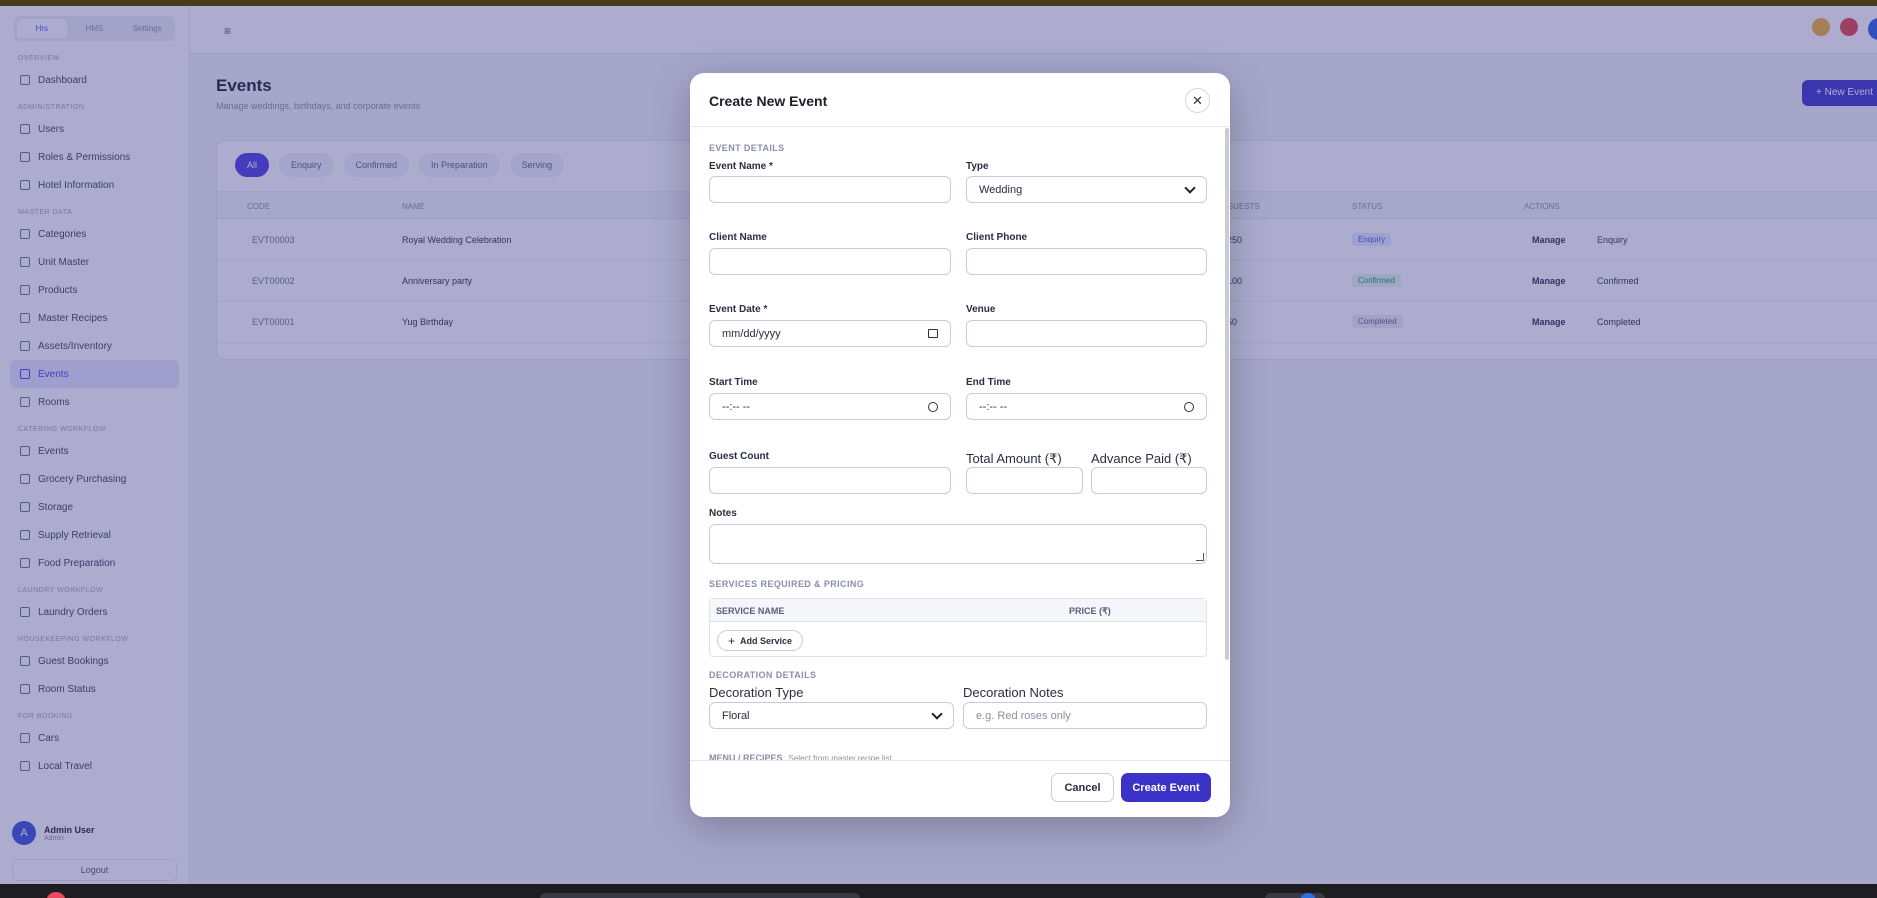 Image resolution: width=1877 pixels, height=898 pixels. Describe the element at coordinates (1227, 394) in the screenshot. I see `modal-scrollbar` at that location.